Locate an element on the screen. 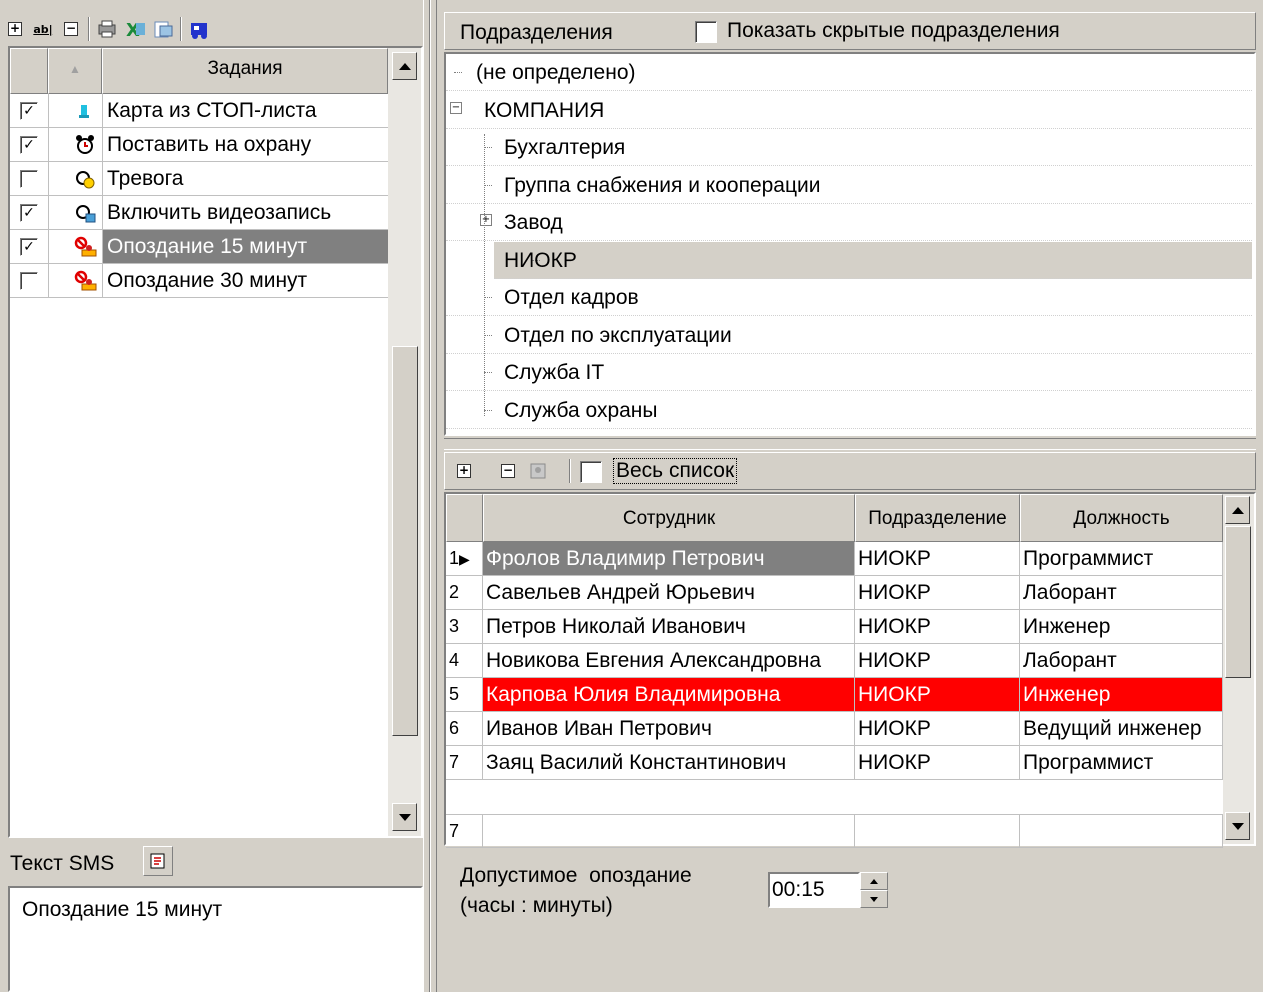  tasks-check-header is located at coordinates (29, 71).